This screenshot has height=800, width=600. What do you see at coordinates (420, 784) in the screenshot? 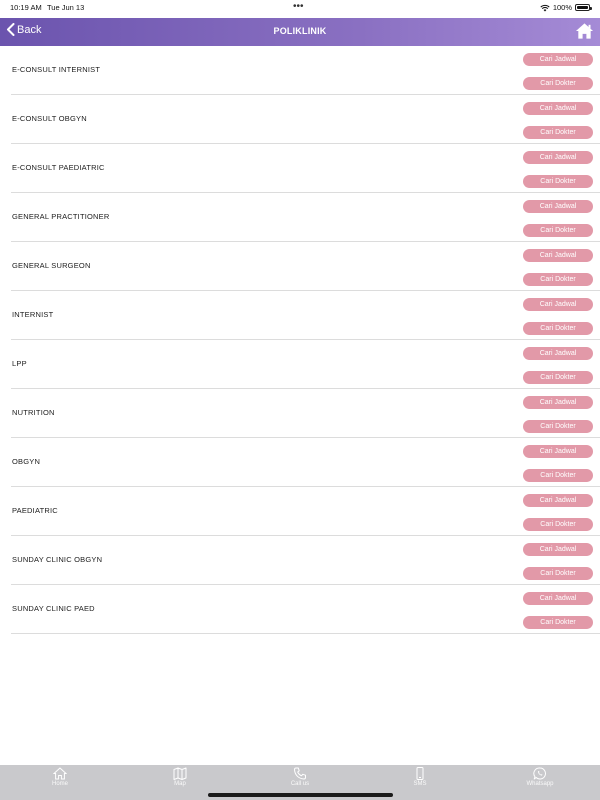
I see `tab-label: SMS` at bounding box center [420, 784].